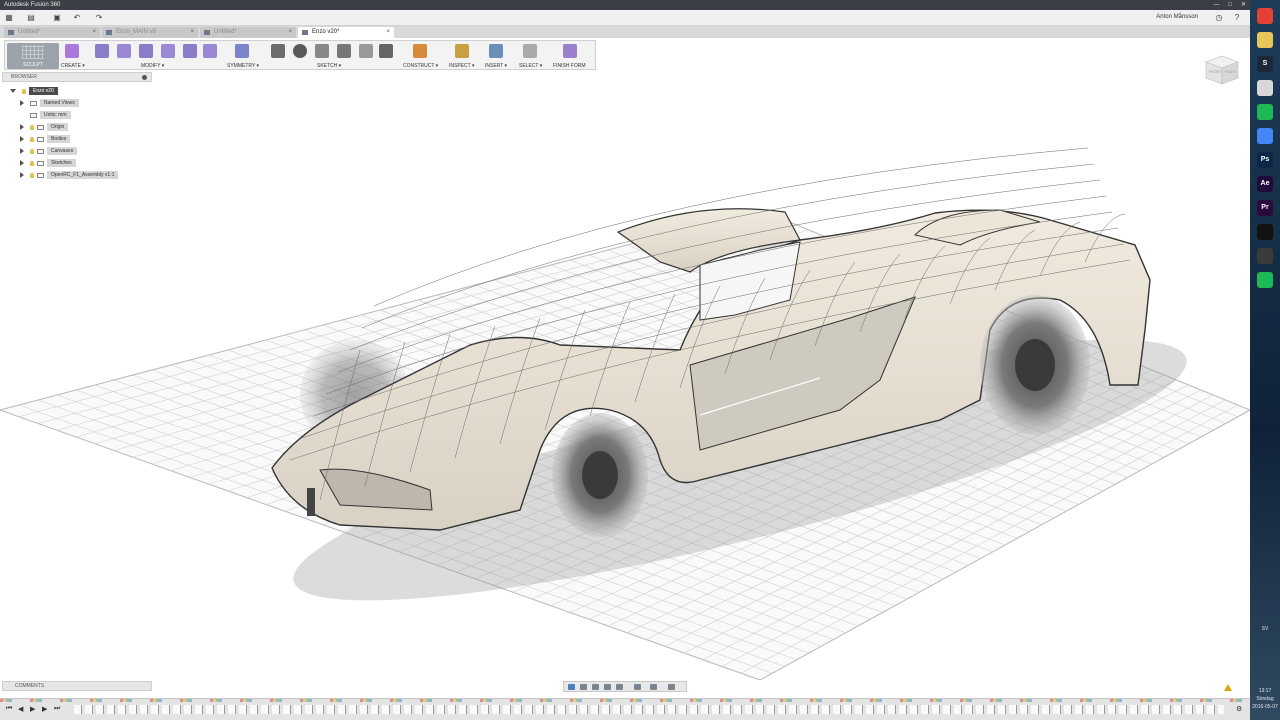  I want to click on timeline-end-icon: ⏭, so click(57, 709).